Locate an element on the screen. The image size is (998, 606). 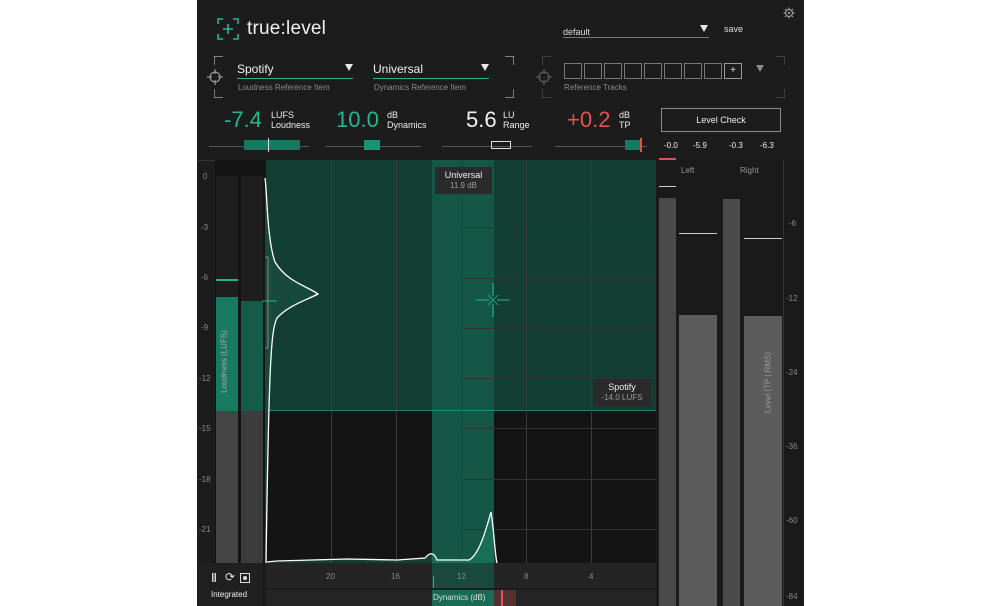
right-rms-marker is located at coordinates (763, 238).